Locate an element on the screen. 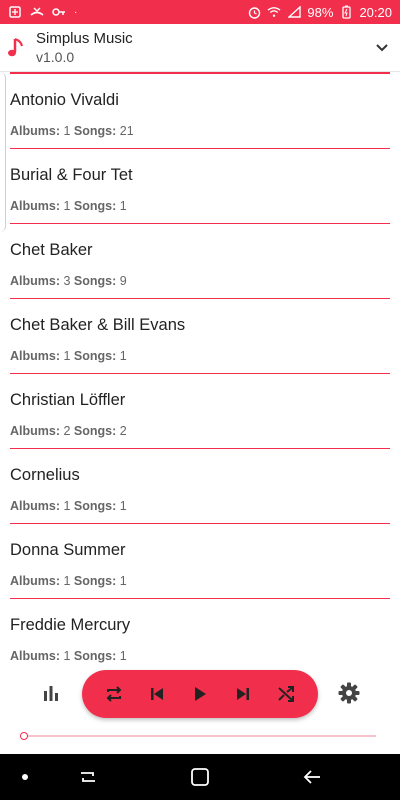 The image size is (400, 800). app-header: Simplus Music v1.0.0 is located at coordinates (200, 48).